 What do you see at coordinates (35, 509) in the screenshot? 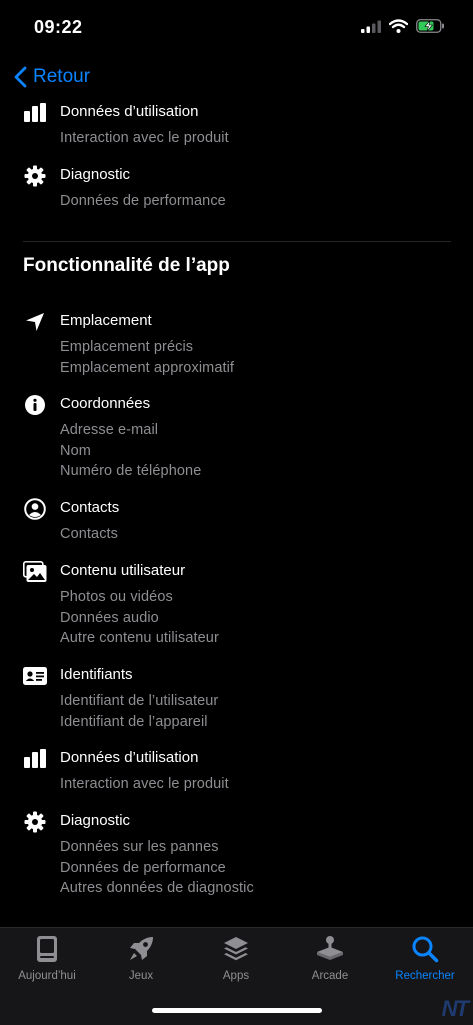
I see `person-circle-icon` at bounding box center [35, 509].